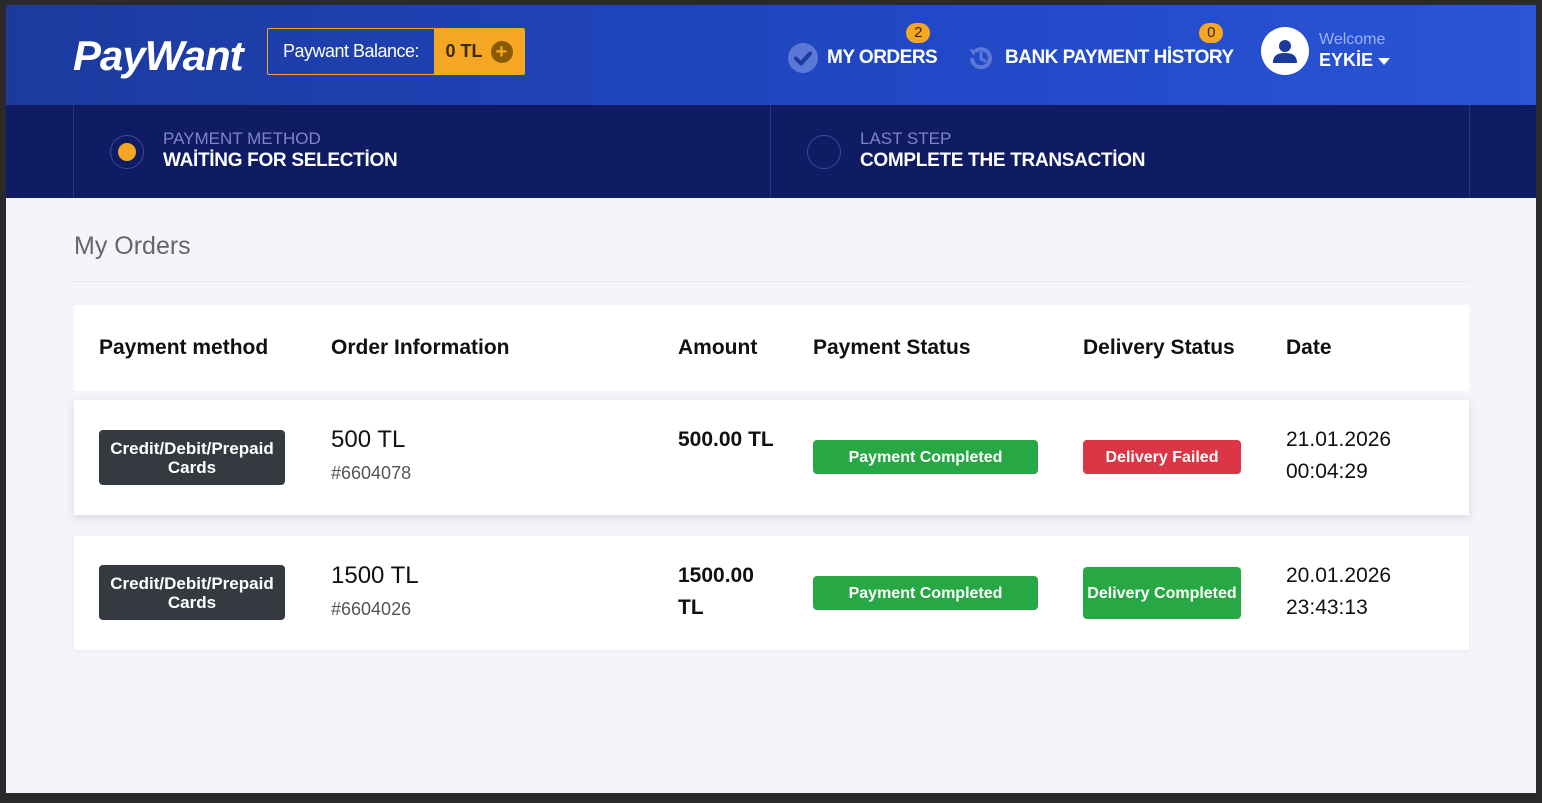 Image resolution: width=1542 pixels, height=803 pixels. I want to click on add-balance-button: 0 TL +, so click(479, 51).